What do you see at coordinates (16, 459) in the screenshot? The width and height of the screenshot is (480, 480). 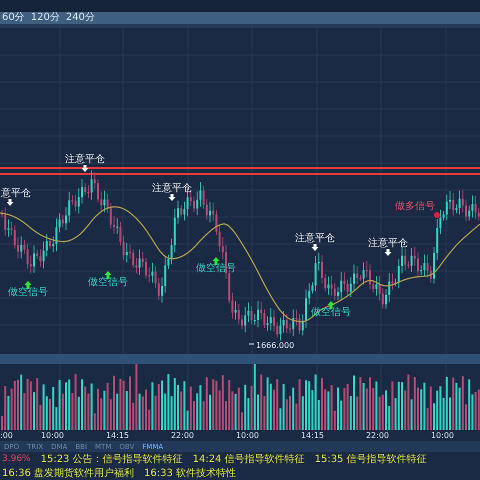 I see `change-percent: 3.96%` at bounding box center [16, 459].